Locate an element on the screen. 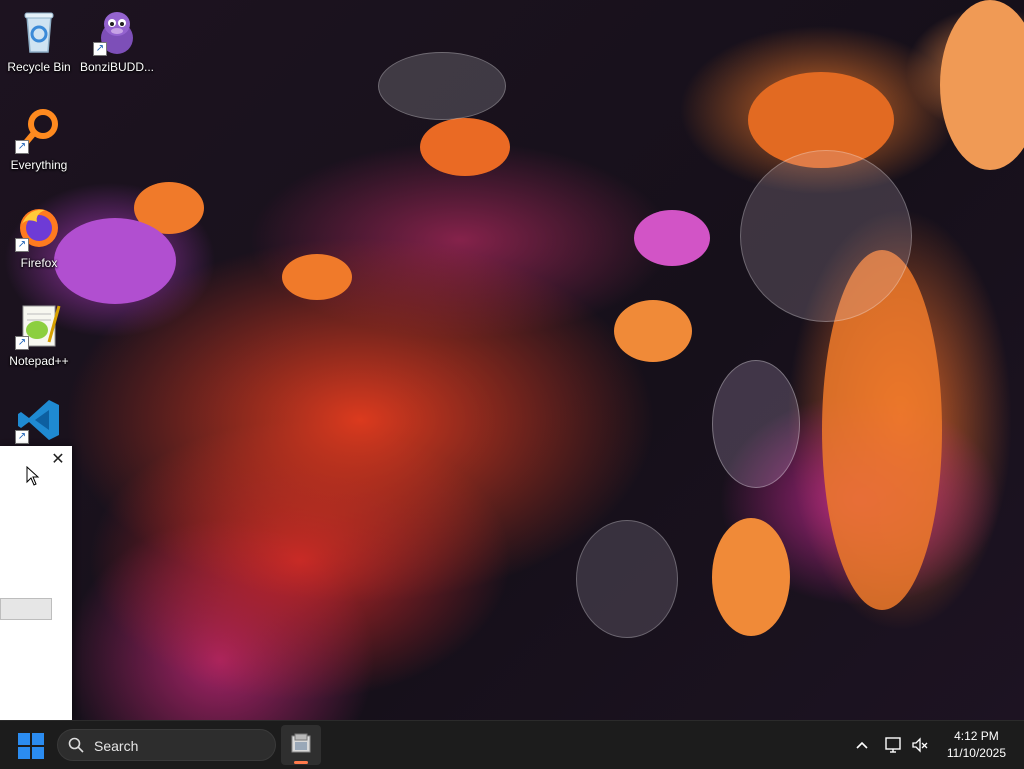 The height and width of the screenshot is (769, 1024). bonzibuddy-icon: ↗ is located at coordinates (117, 32).